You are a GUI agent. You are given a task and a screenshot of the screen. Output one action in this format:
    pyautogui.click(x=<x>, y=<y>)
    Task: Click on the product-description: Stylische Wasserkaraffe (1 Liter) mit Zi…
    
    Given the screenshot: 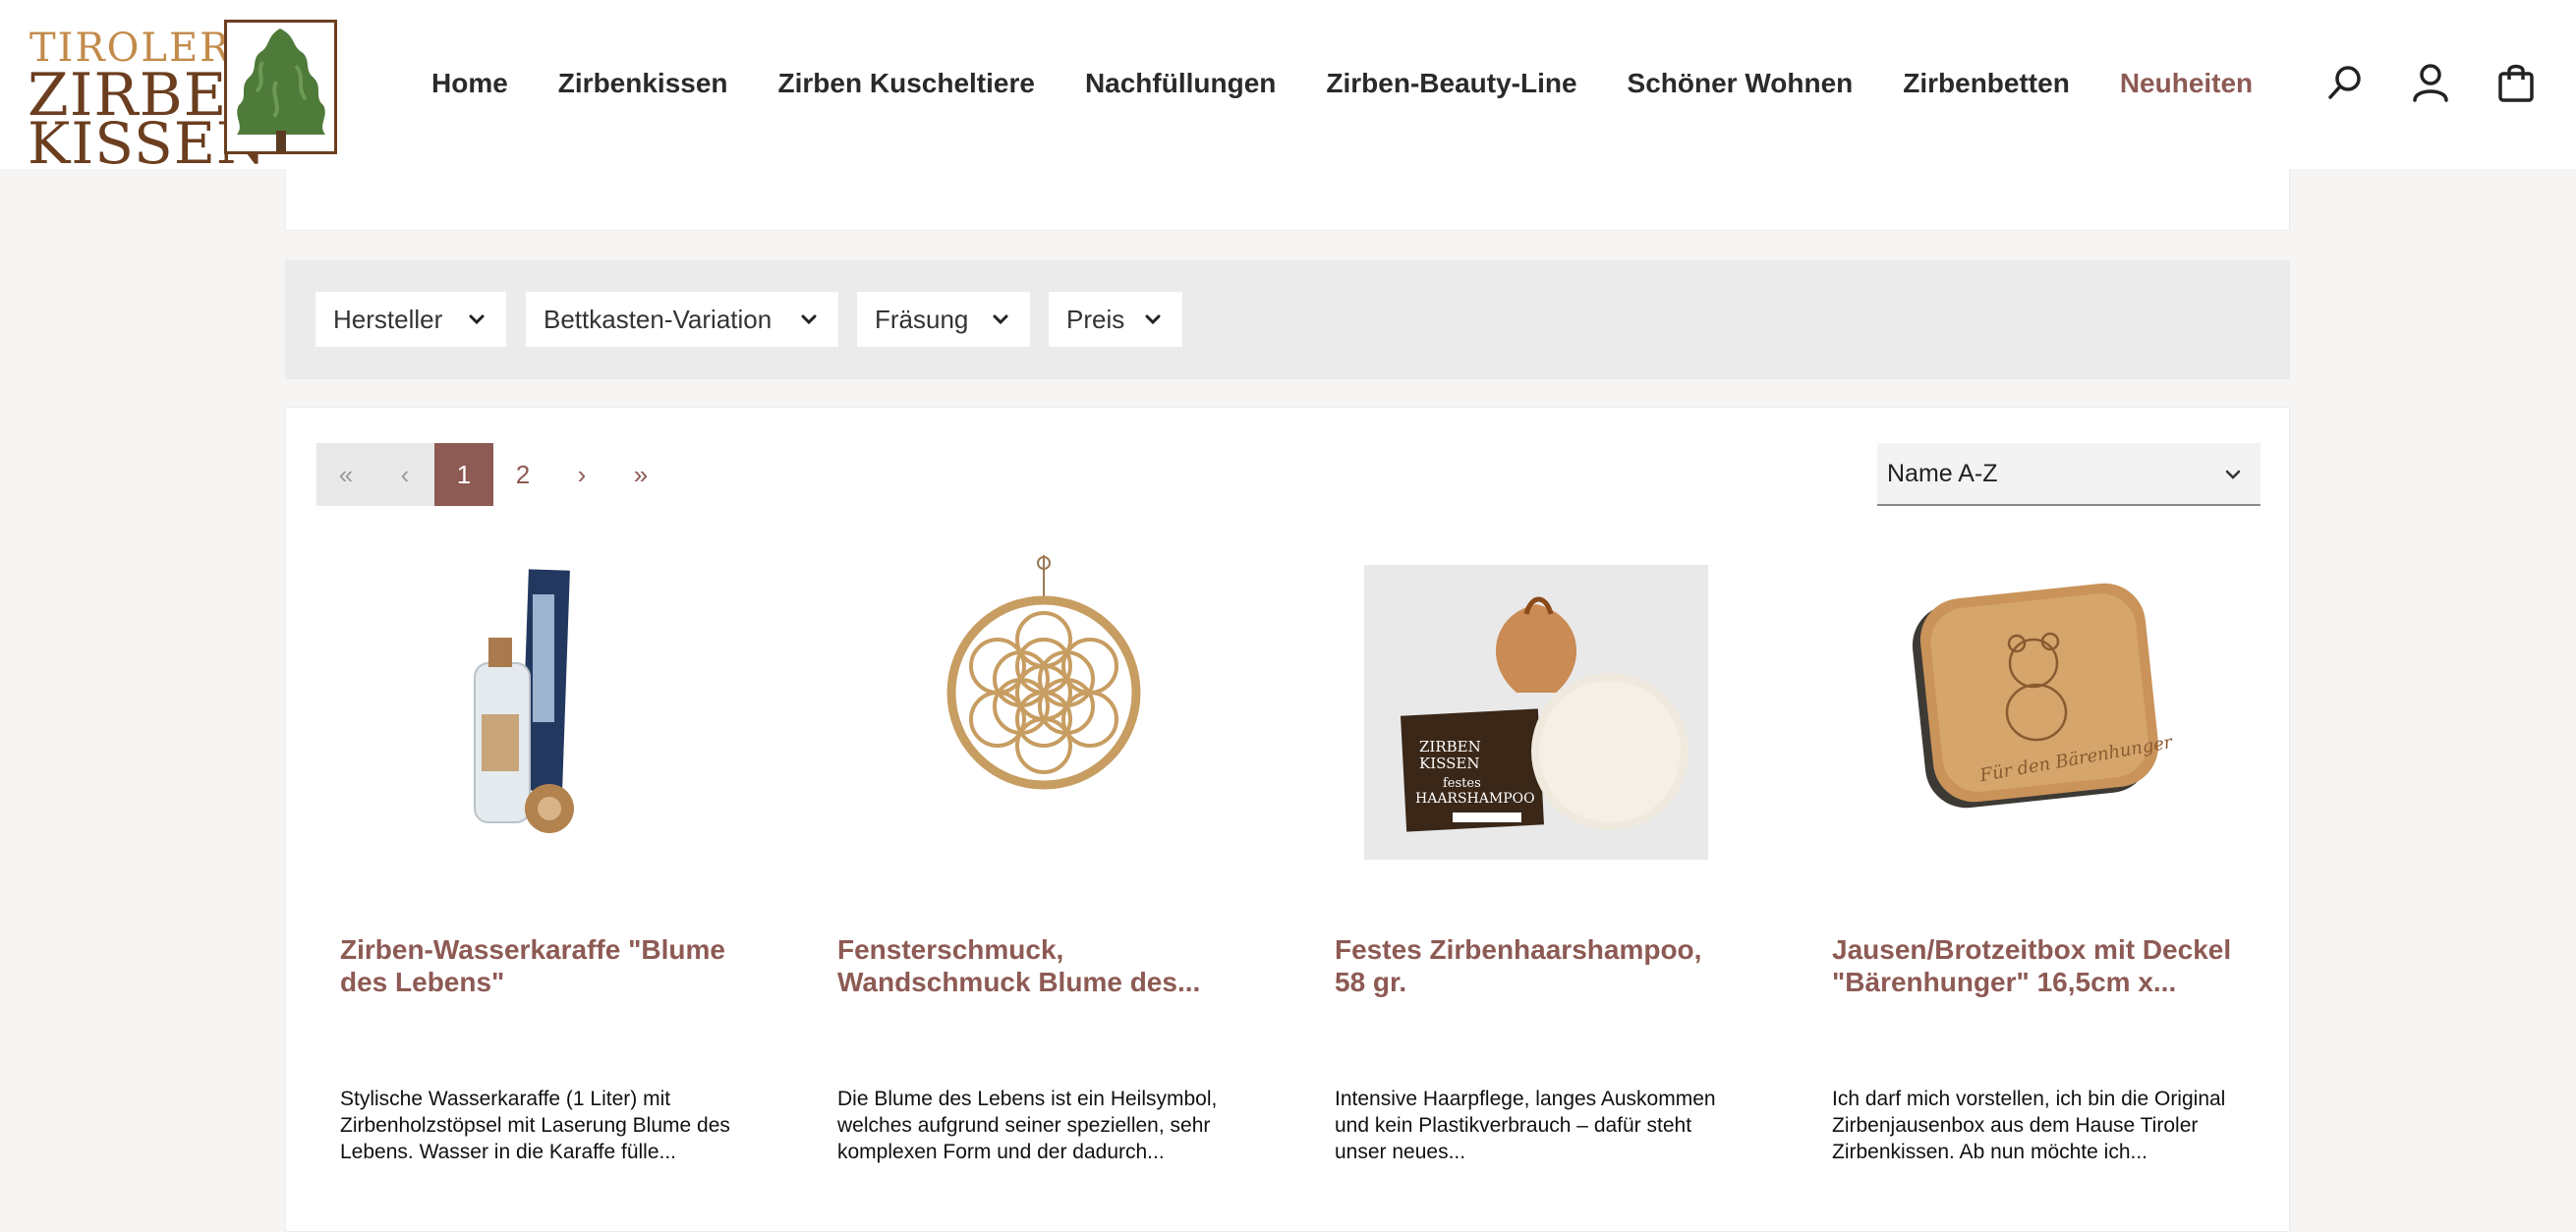 What is the action you would take?
    pyautogui.click(x=535, y=1125)
    